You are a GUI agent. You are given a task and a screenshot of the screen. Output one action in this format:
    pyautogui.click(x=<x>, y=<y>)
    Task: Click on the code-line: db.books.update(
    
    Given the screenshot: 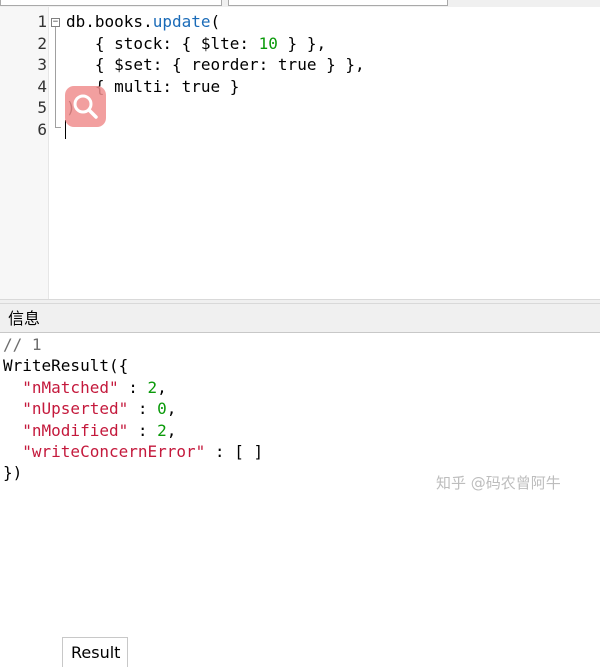 What is the action you would take?
    pyautogui.click(x=143, y=22)
    